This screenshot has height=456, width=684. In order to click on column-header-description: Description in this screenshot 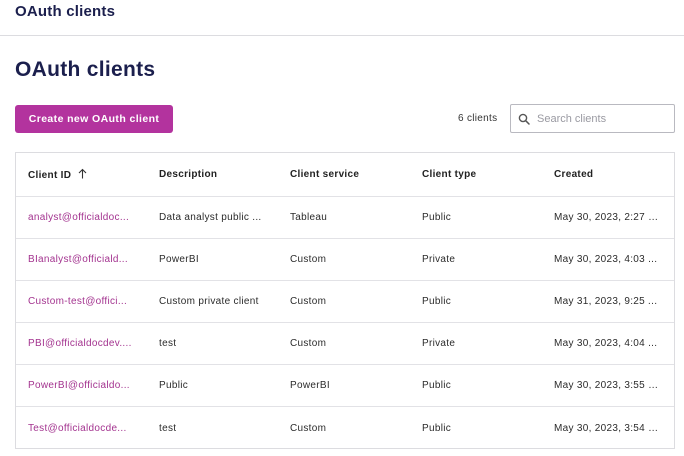, I will do `click(212, 174)`.